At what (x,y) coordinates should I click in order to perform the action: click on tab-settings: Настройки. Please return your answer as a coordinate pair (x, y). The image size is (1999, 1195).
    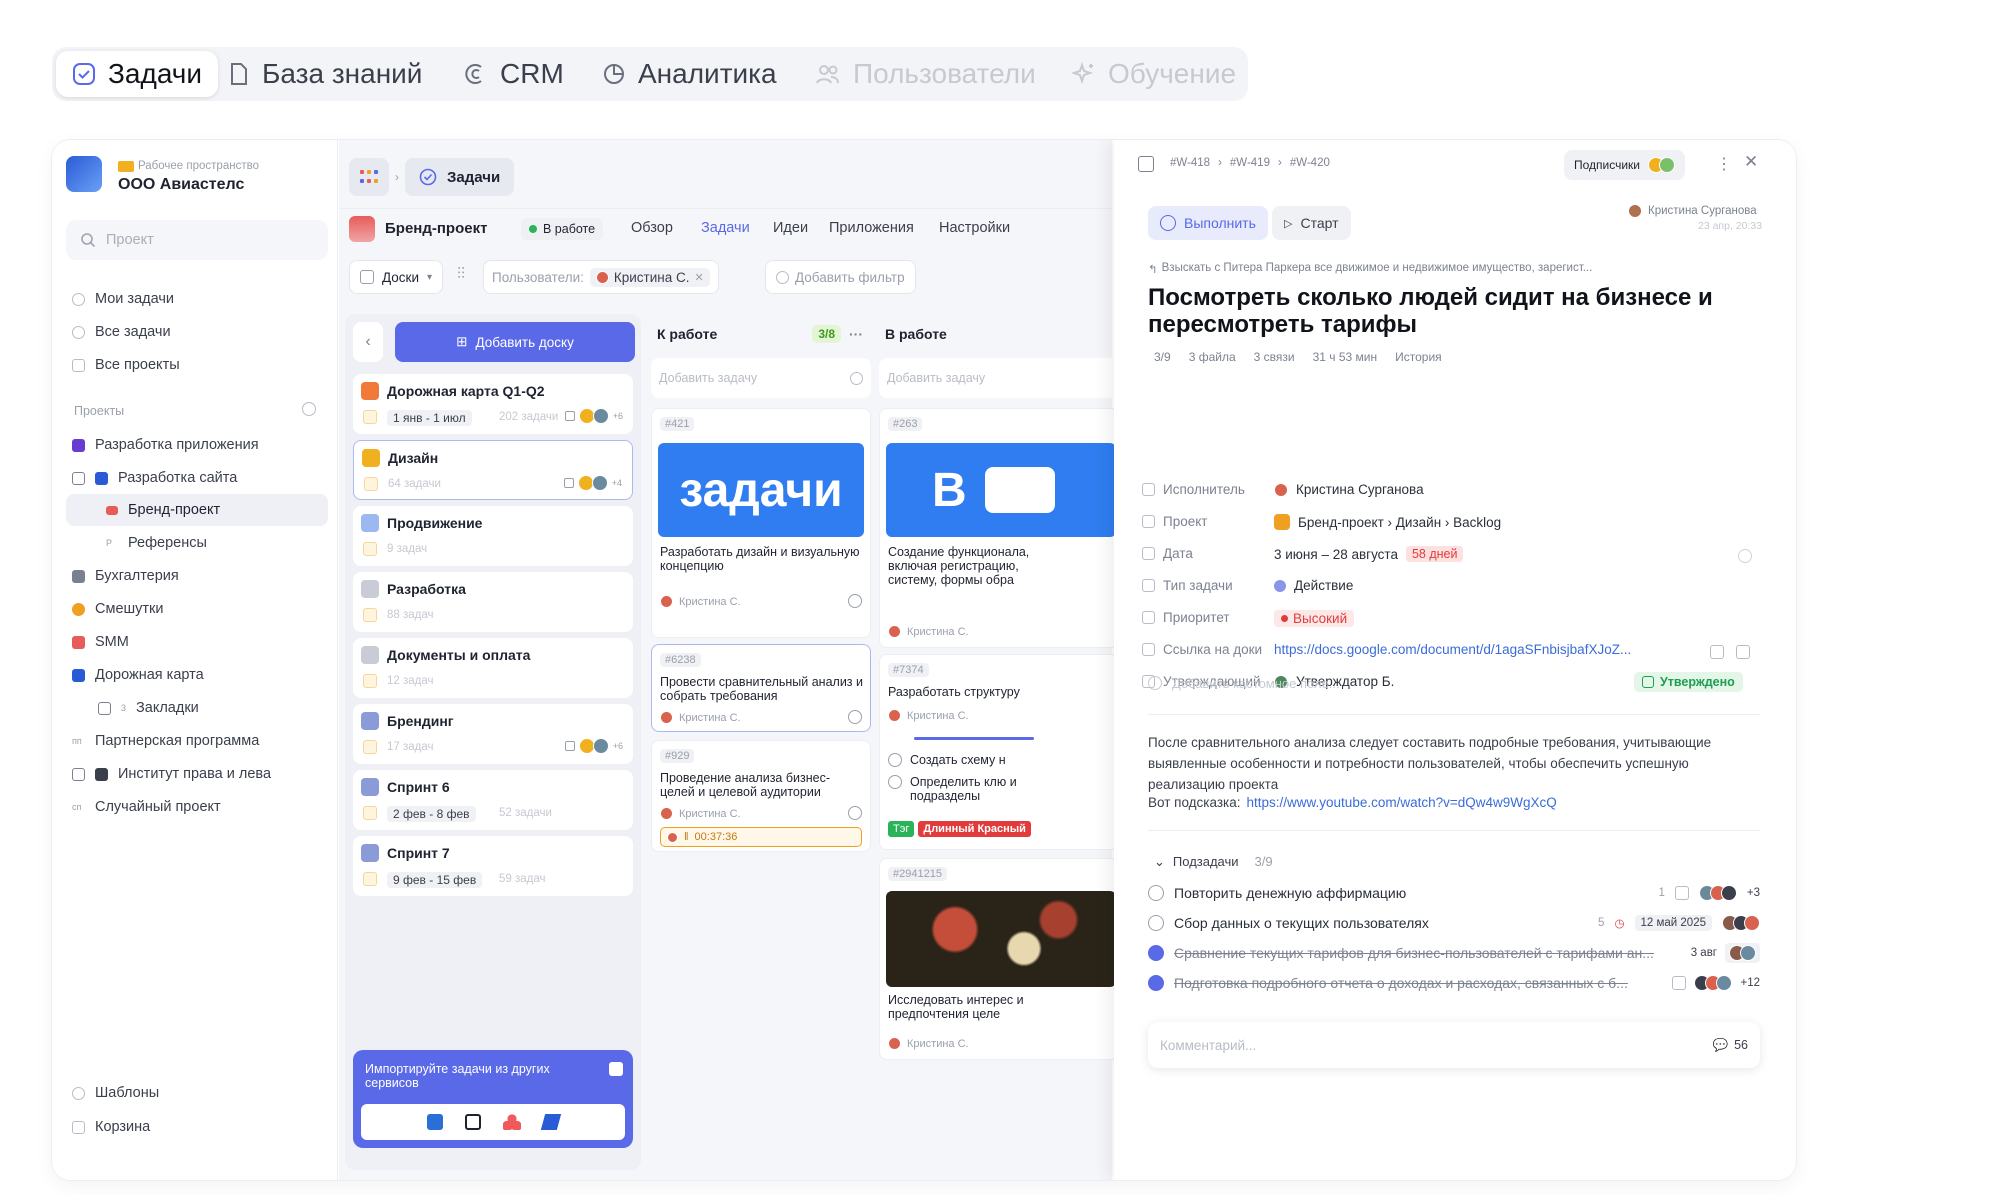
    Looking at the image, I should click on (974, 228).